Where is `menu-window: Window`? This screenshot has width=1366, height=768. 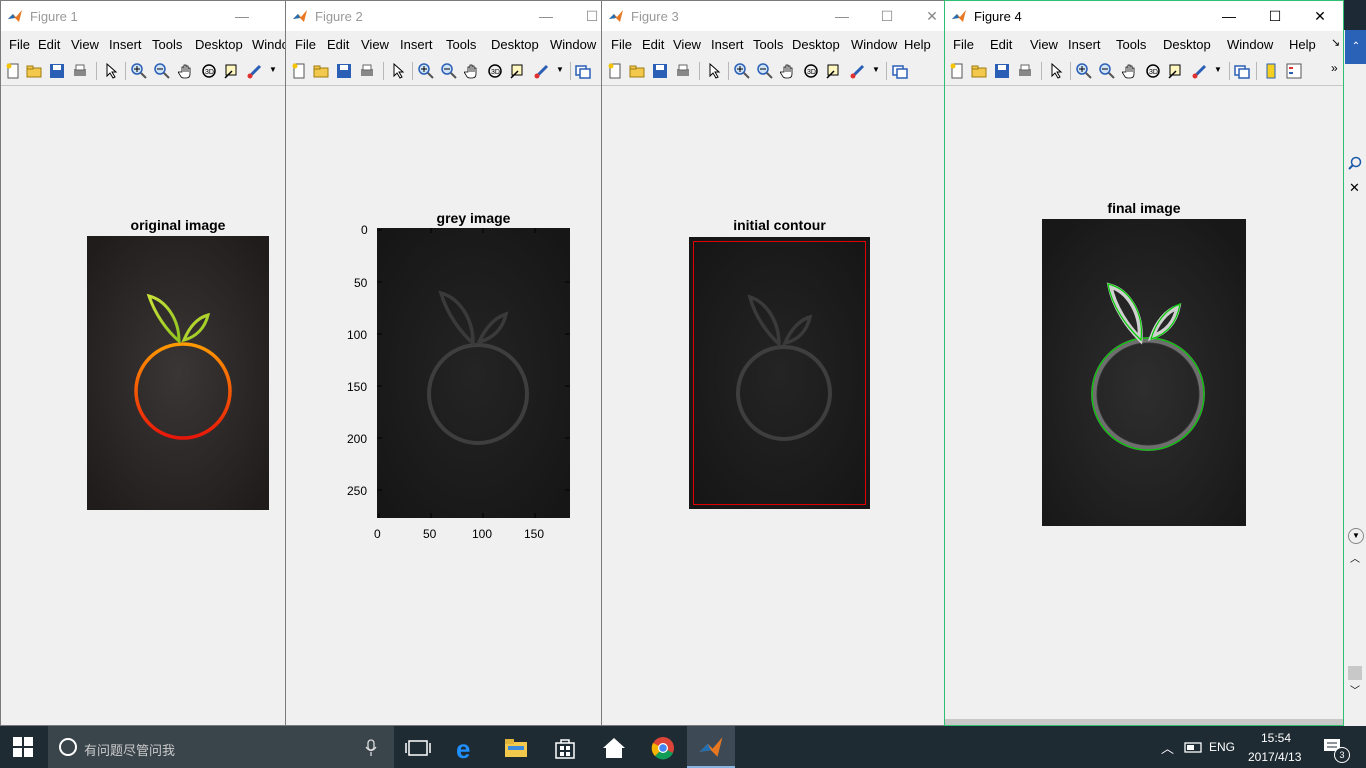
menu-window: Window is located at coordinates (573, 44).